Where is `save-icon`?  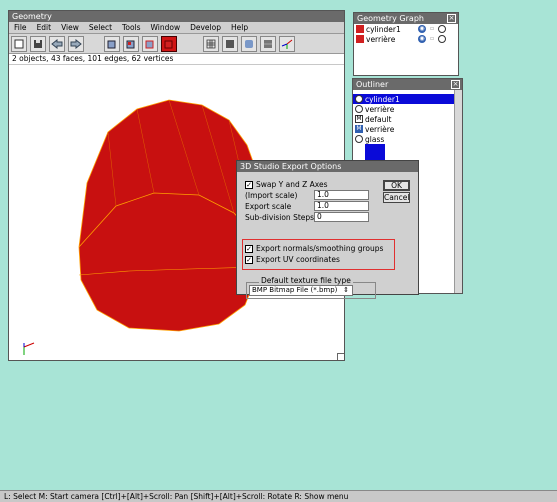
save-icon is located at coordinates (38, 43).